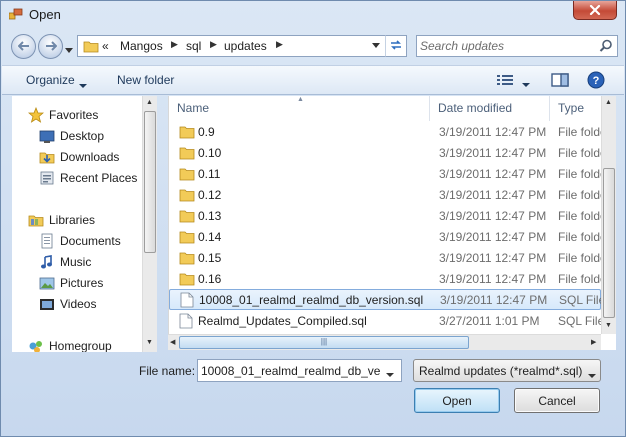  I want to click on recent-pages-dropdown, so click(69, 48).